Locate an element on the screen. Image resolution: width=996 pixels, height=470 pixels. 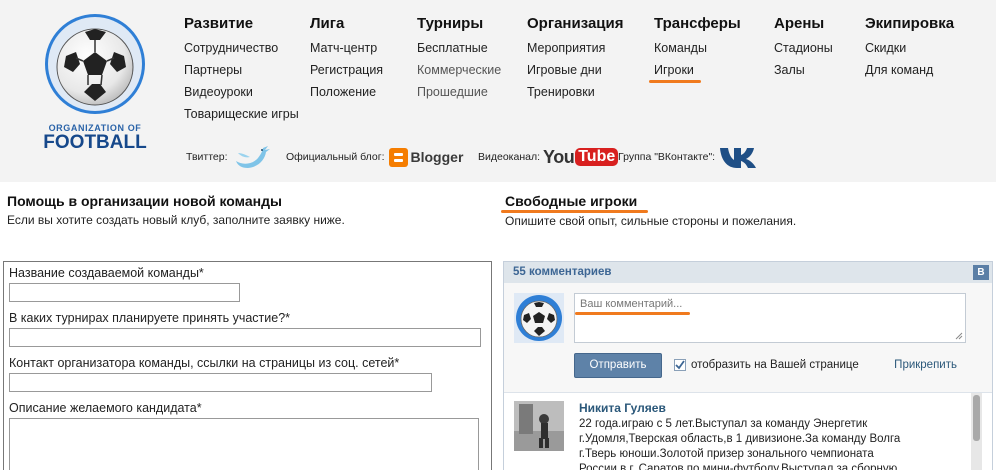
video-label: Видеоканал: is located at coordinates (509, 157).